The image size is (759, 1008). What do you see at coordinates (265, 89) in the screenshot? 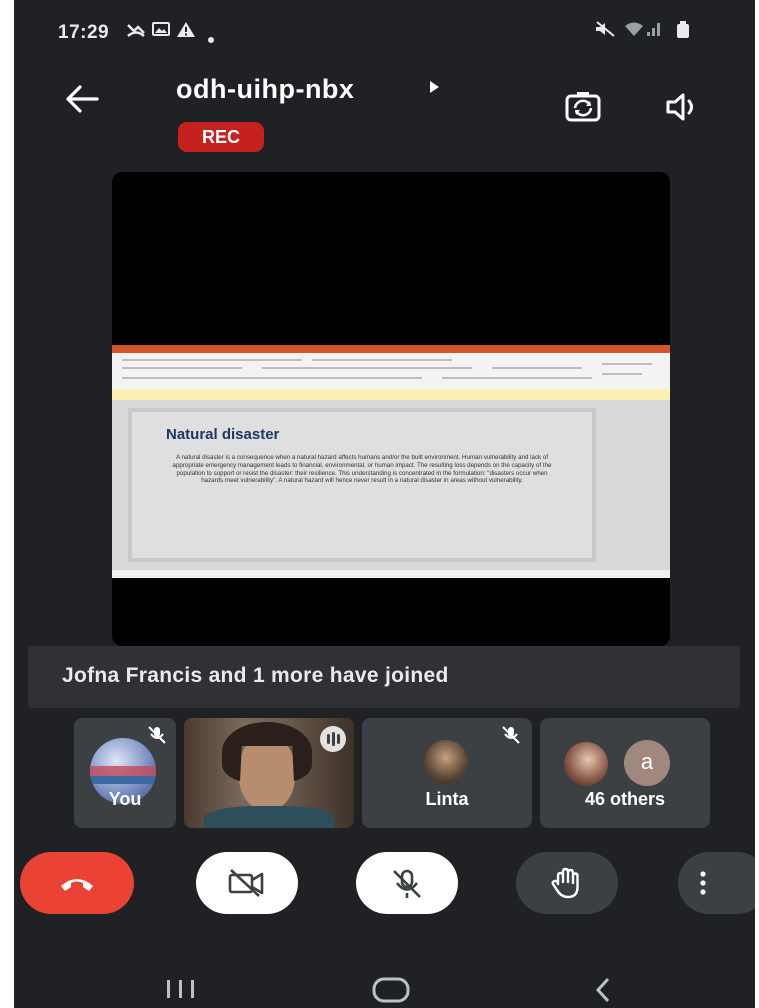
I see `meeting-title: odh-uihp-nbx` at bounding box center [265, 89].